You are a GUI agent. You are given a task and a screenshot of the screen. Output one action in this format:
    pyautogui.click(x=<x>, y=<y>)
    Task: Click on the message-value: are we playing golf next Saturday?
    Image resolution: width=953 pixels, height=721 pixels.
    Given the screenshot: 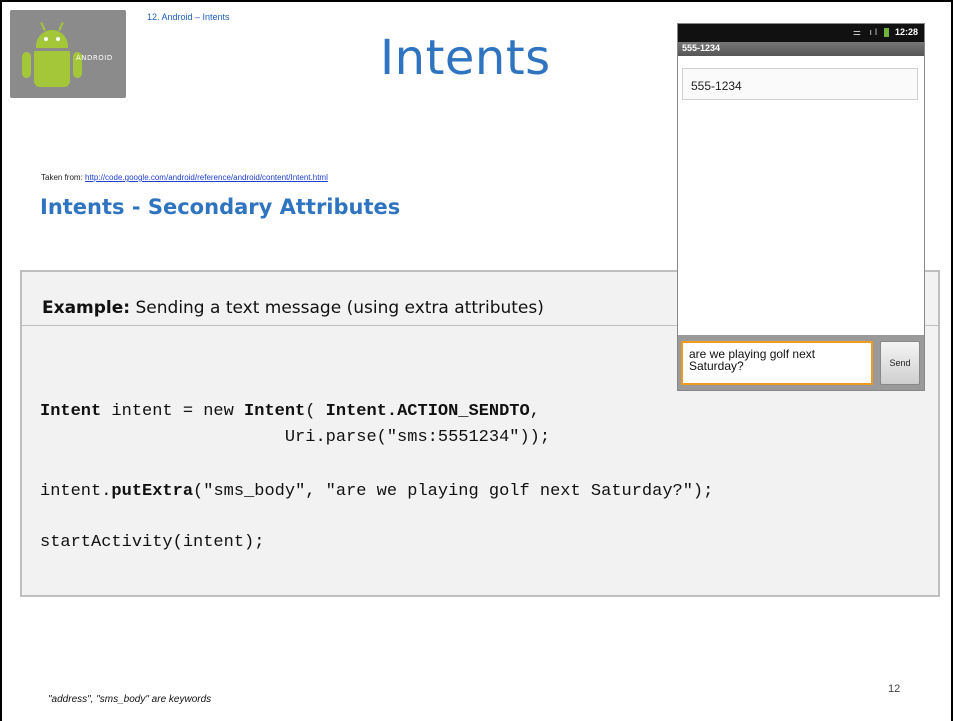 What is the action you would take?
    pyautogui.click(x=752, y=360)
    